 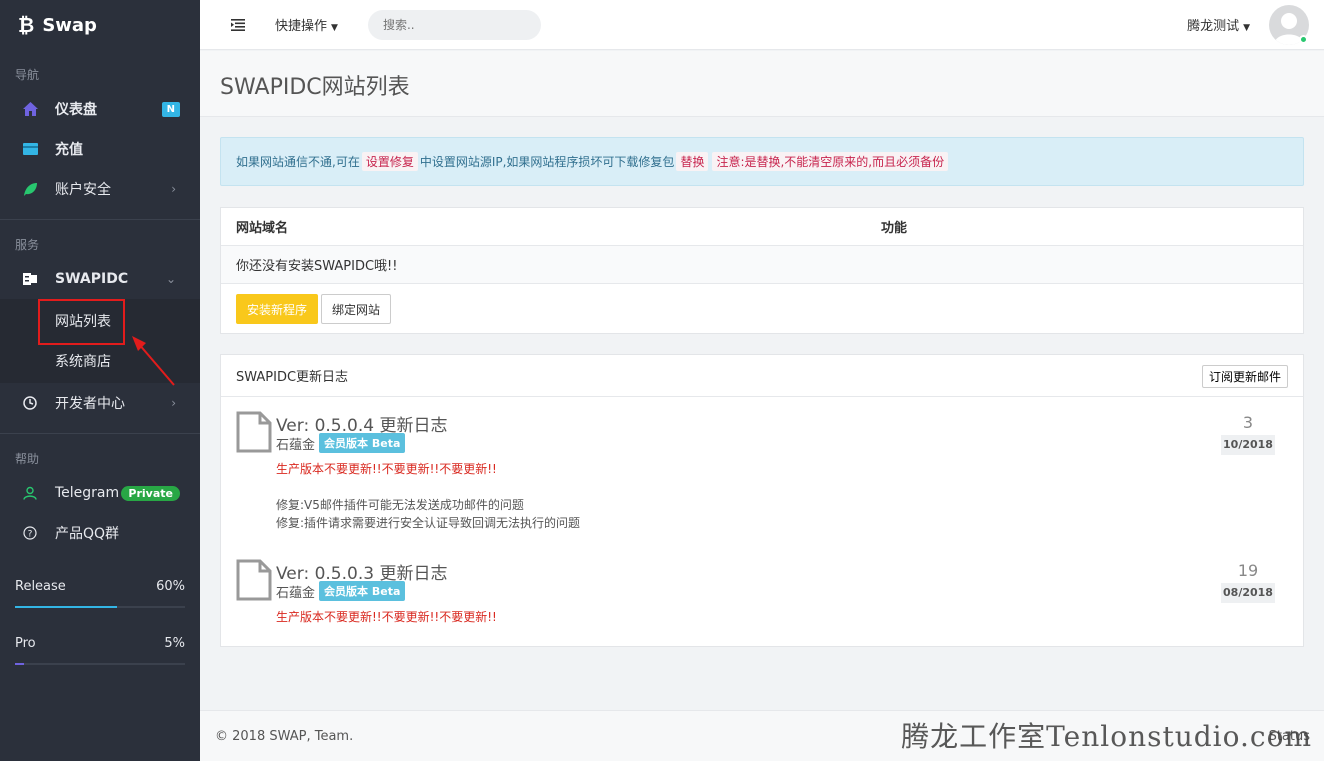 What do you see at coordinates (262, 228) in the screenshot?
I see `column-header-domain: 网站域名` at bounding box center [262, 228].